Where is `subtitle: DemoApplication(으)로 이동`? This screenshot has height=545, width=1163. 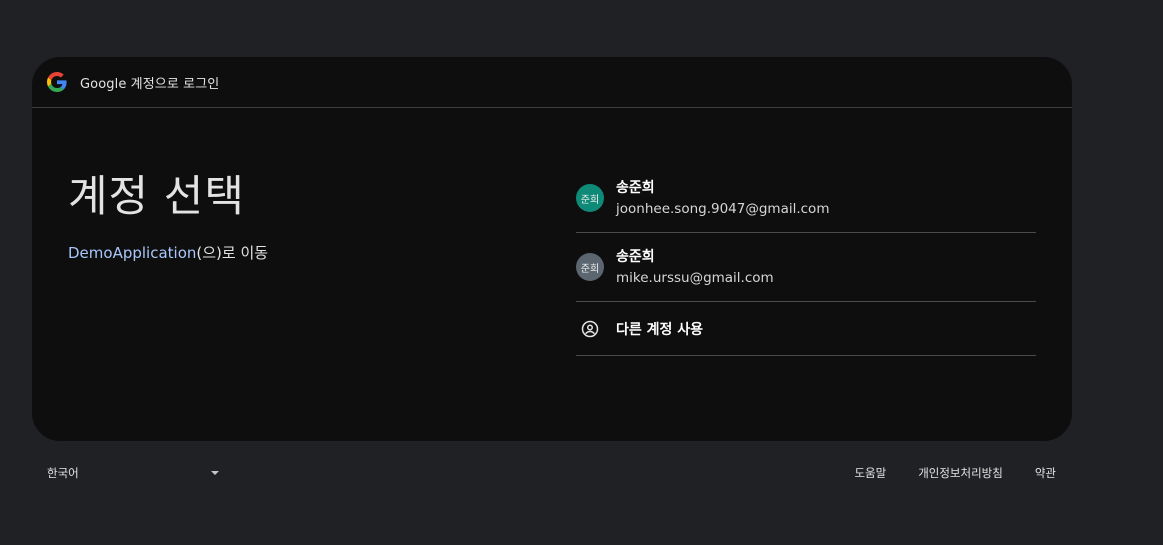 subtitle: DemoApplication(으)로 이동 is located at coordinates (168, 252).